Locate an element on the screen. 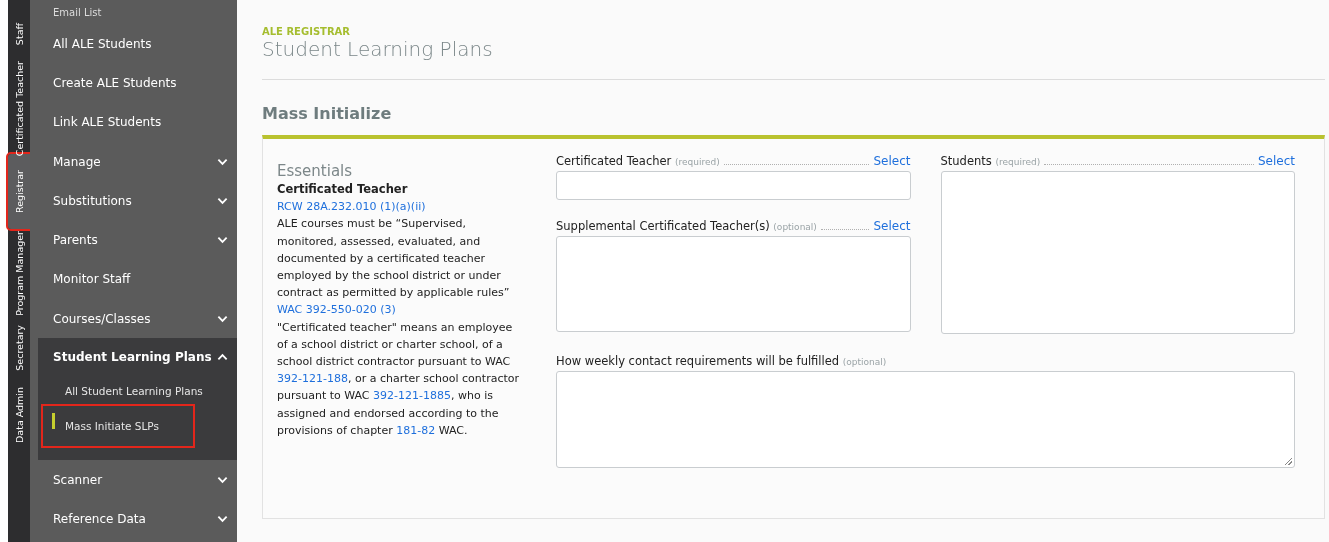  nav-item: Student Learning Plans is located at coordinates (137, 357).